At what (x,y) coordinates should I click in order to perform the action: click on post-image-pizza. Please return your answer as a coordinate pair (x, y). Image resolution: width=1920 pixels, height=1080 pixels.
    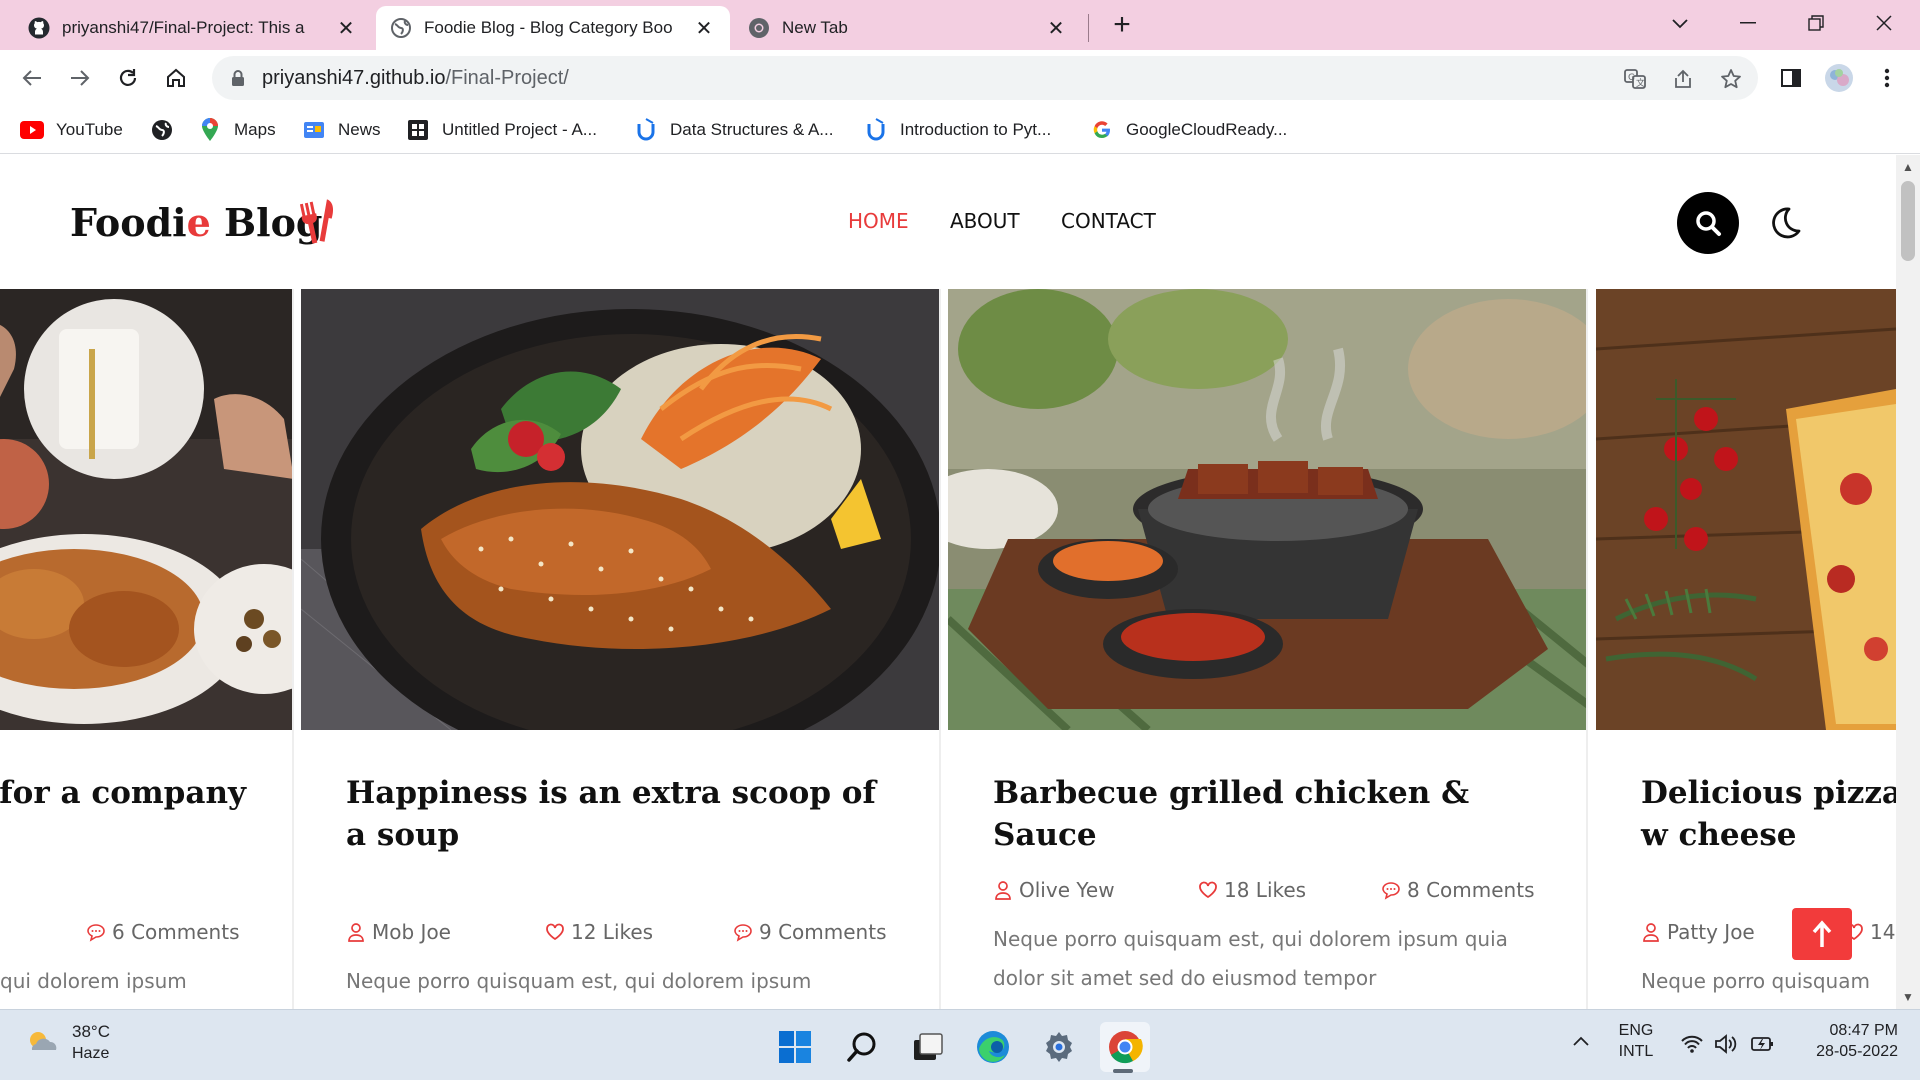
    Looking at the image, I should click on (1746, 509).